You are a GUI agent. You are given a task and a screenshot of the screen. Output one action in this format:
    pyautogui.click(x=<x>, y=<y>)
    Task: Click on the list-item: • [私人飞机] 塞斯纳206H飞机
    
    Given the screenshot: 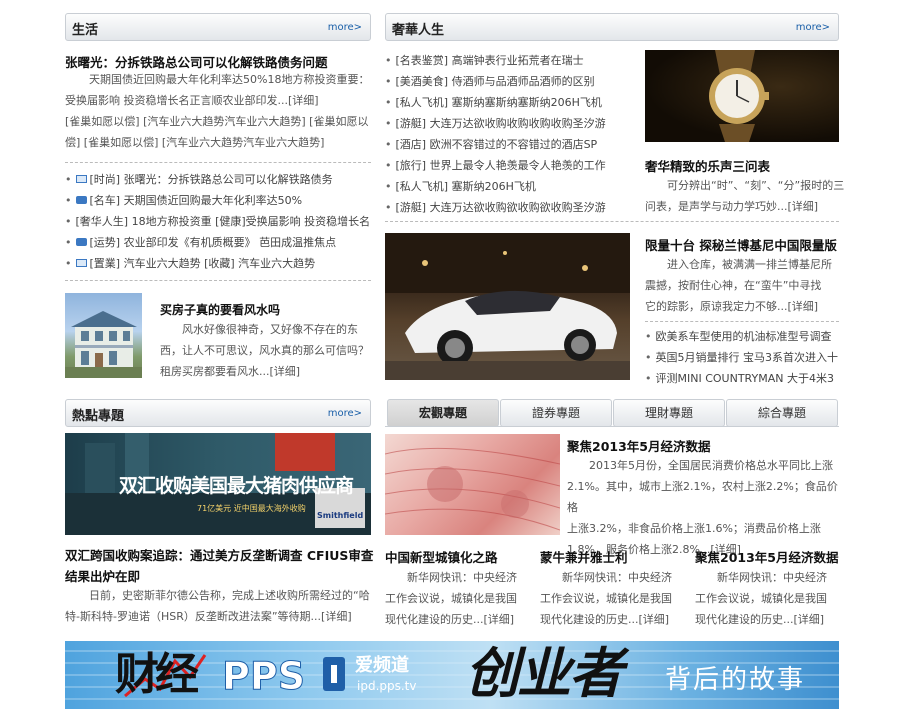 What is the action you would take?
    pyautogui.click(x=460, y=186)
    